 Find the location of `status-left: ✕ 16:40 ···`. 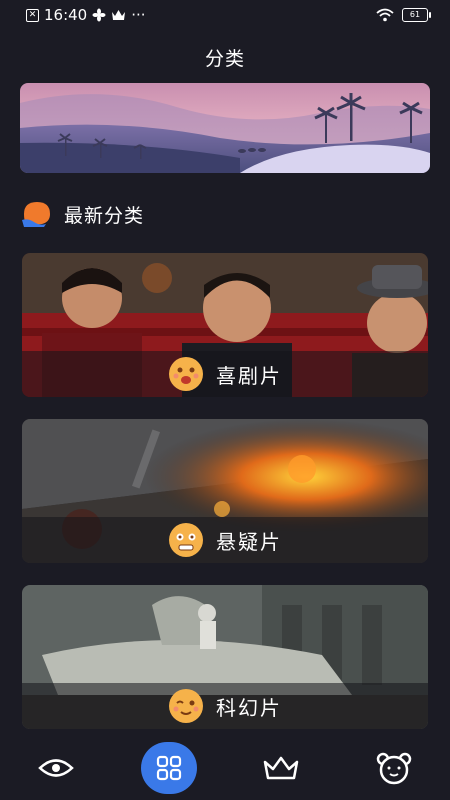

status-left: ✕ 16:40 ··· is located at coordinates (86, 15).